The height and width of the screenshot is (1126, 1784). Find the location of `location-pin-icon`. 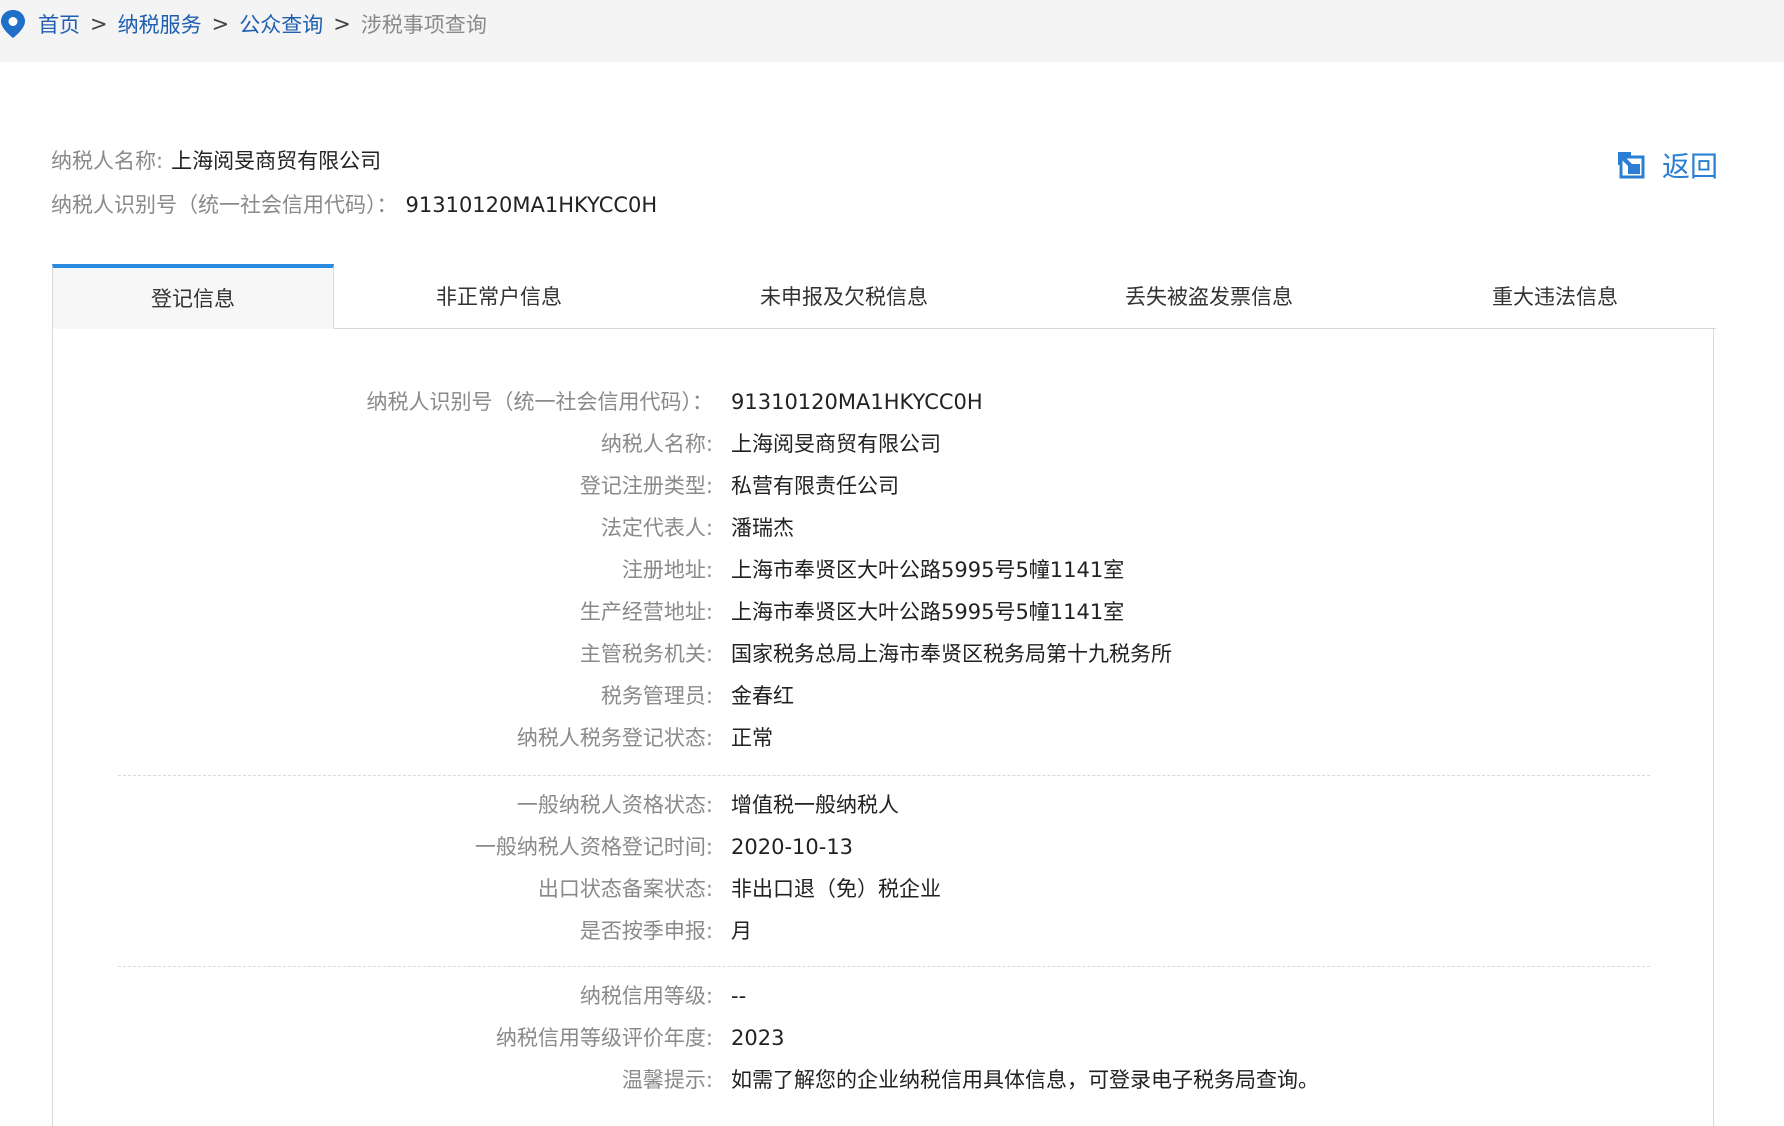

location-pin-icon is located at coordinates (13, 24).